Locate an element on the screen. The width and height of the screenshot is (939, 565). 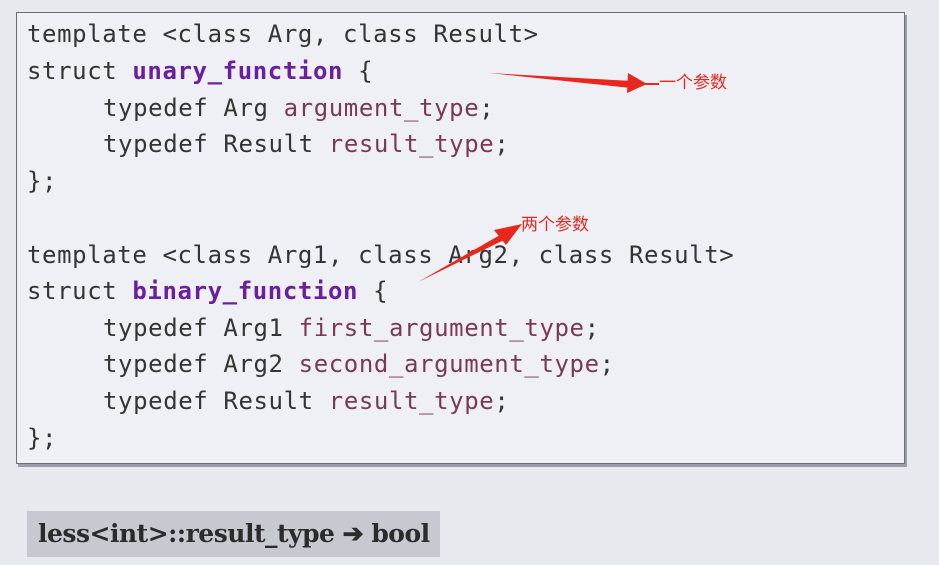
member-name: second_argument_type is located at coordinates (449, 364).